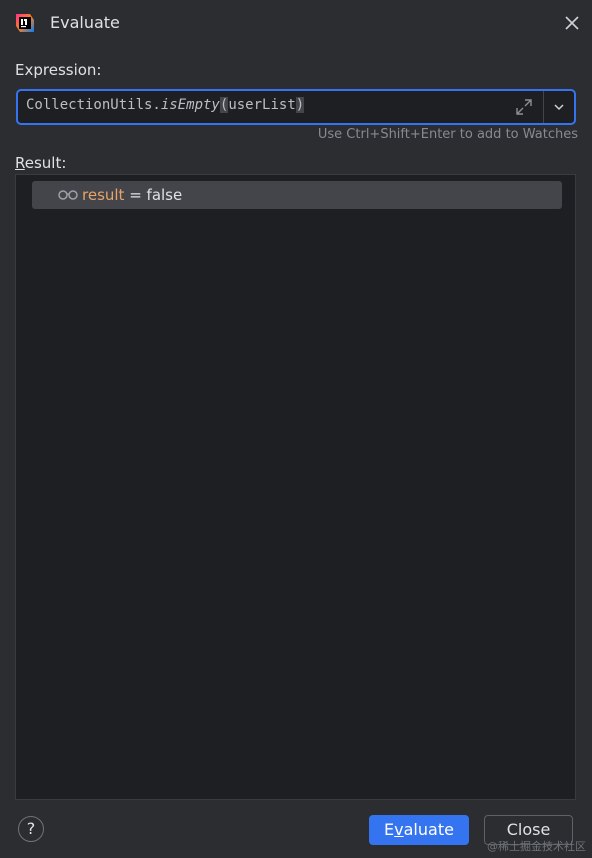 The width and height of the screenshot is (592, 858). Describe the element at coordinates (103, 195) in the screenshot. I see `result-variable-name: result` at that location.